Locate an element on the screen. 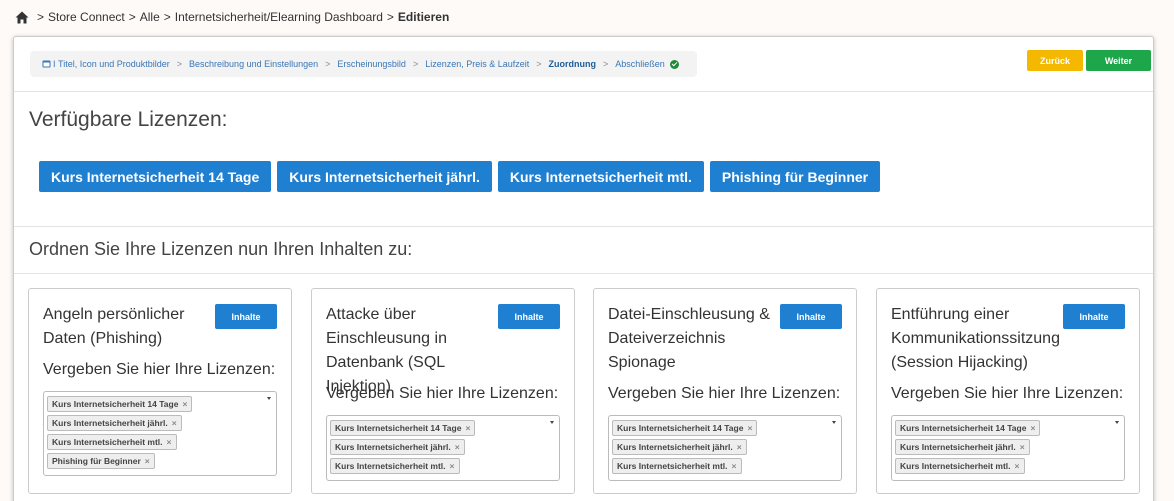  available-licenses-heading: Verfügbare Lizenzen: is located at coordinates (128, 119).